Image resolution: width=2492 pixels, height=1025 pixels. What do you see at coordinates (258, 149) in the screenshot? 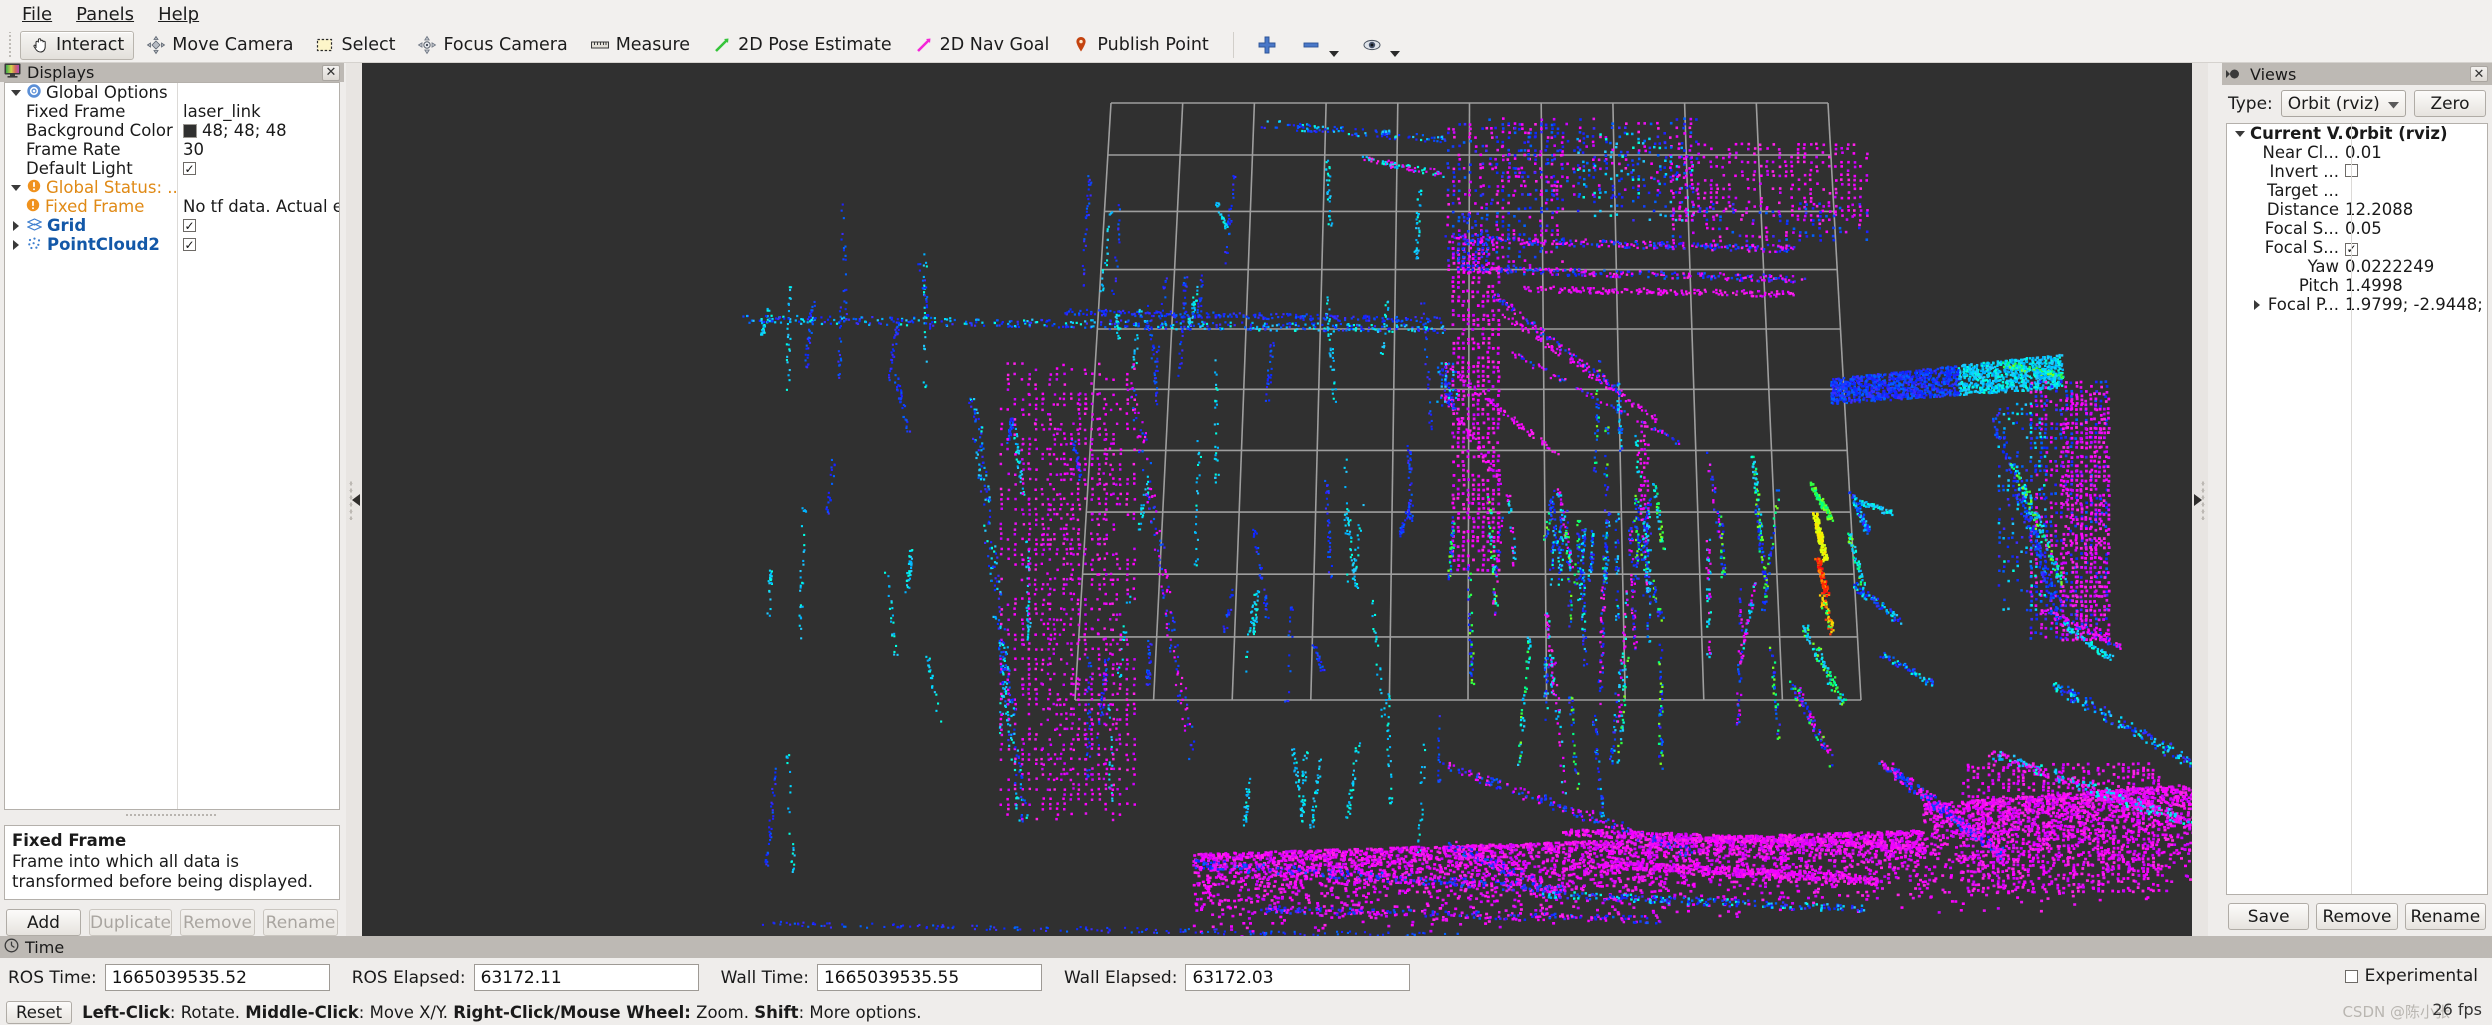
I see `displays-row-value: 30` at bounding box center [258, 149].